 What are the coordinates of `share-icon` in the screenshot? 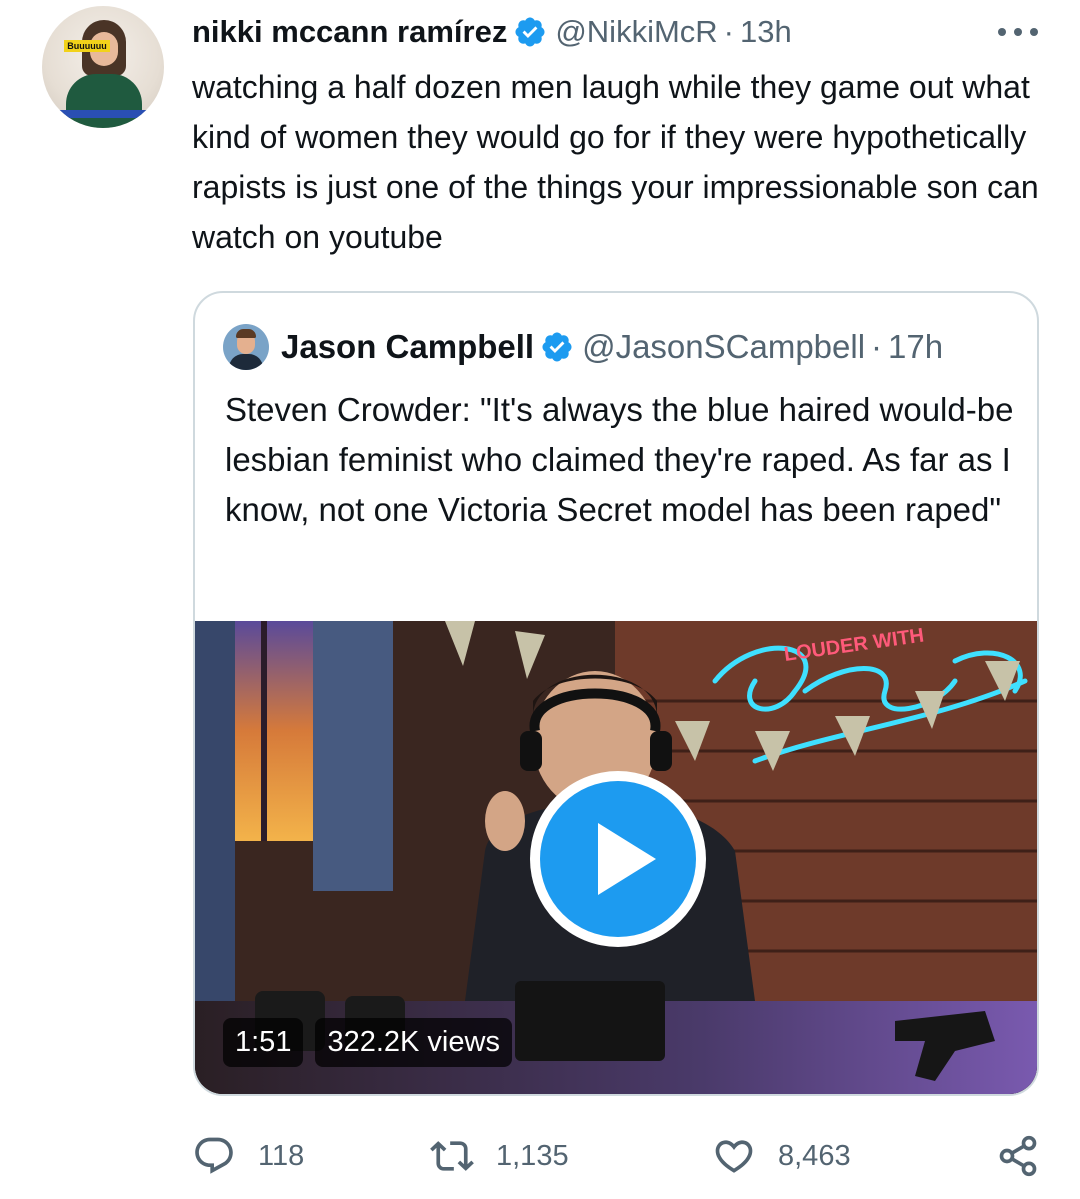 It's located at (1018, 1156).